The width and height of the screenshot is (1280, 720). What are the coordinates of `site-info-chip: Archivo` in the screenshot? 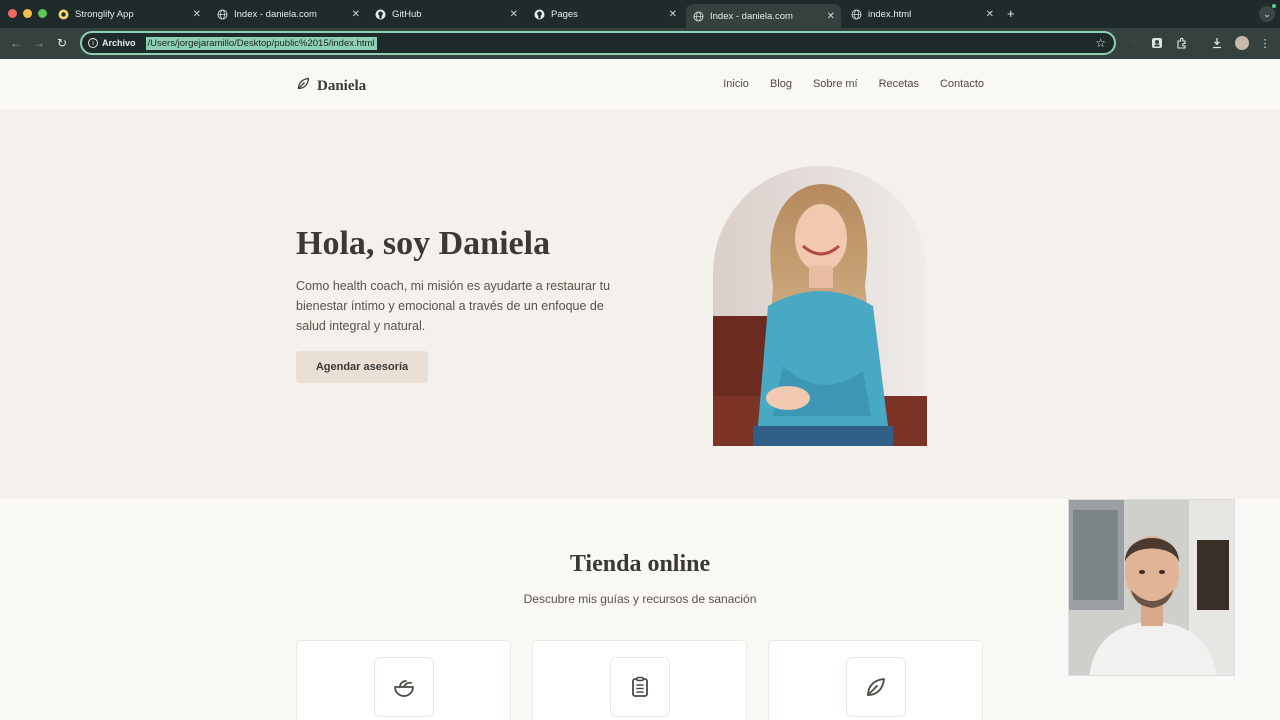 It's located at (119, 43).